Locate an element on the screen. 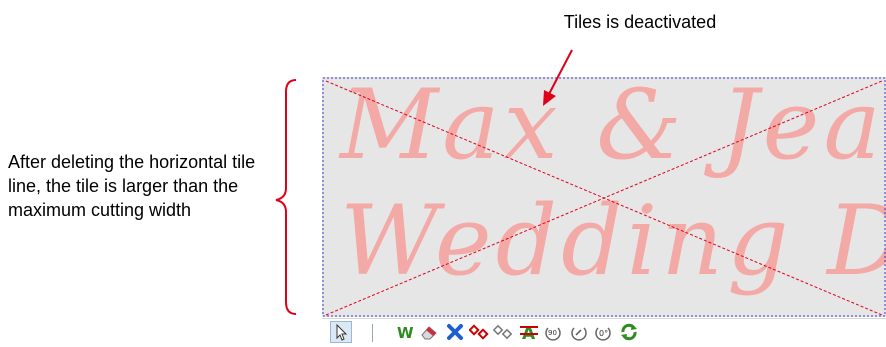  bottom-toolbar: W A 90 0° is located at coordinates (604, 332).